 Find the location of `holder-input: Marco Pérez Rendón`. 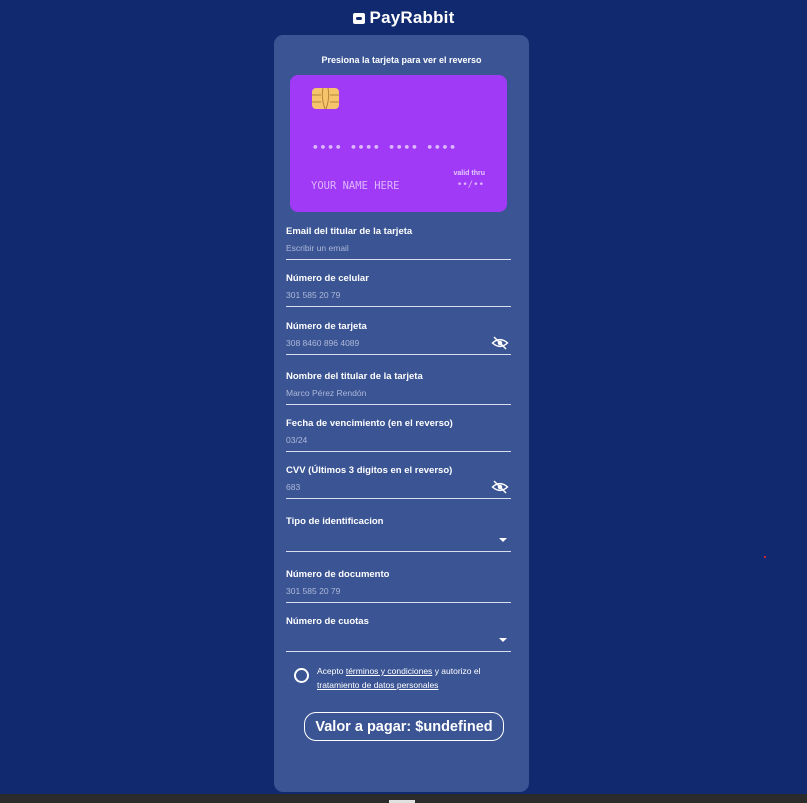

holder-input: Marco Pérez Rendón is located at coordinates (326, 393).